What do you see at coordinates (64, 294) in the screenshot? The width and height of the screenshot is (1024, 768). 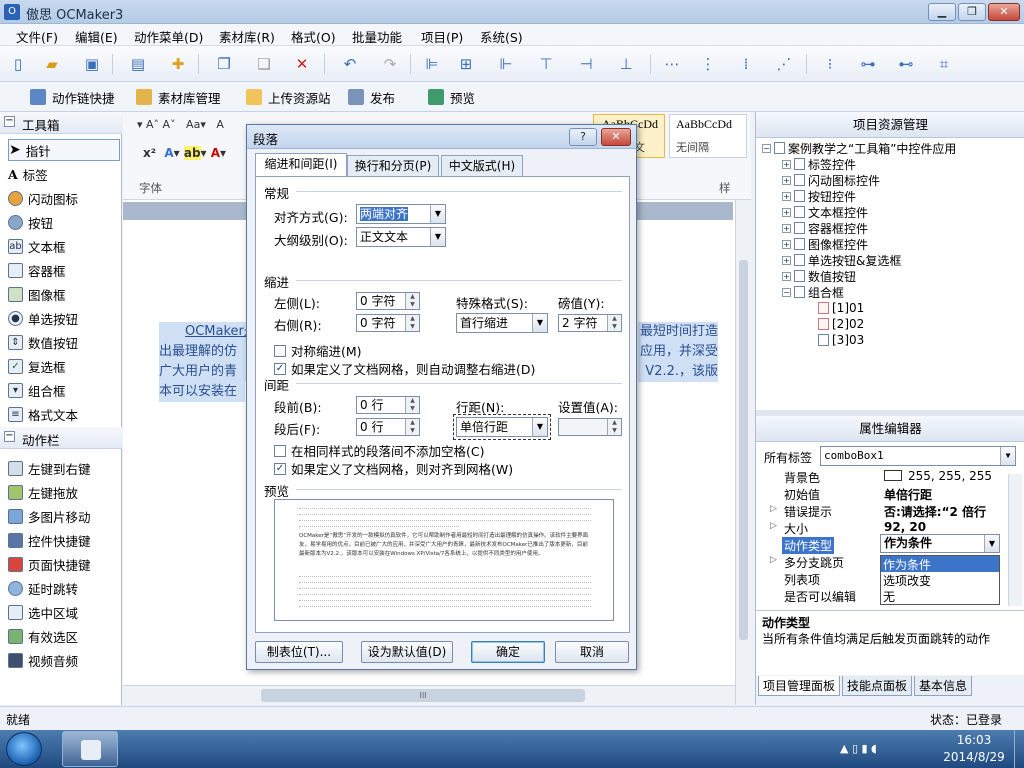 I see `toolbox-item-image: 图像框` at bounding box center [64, 294].